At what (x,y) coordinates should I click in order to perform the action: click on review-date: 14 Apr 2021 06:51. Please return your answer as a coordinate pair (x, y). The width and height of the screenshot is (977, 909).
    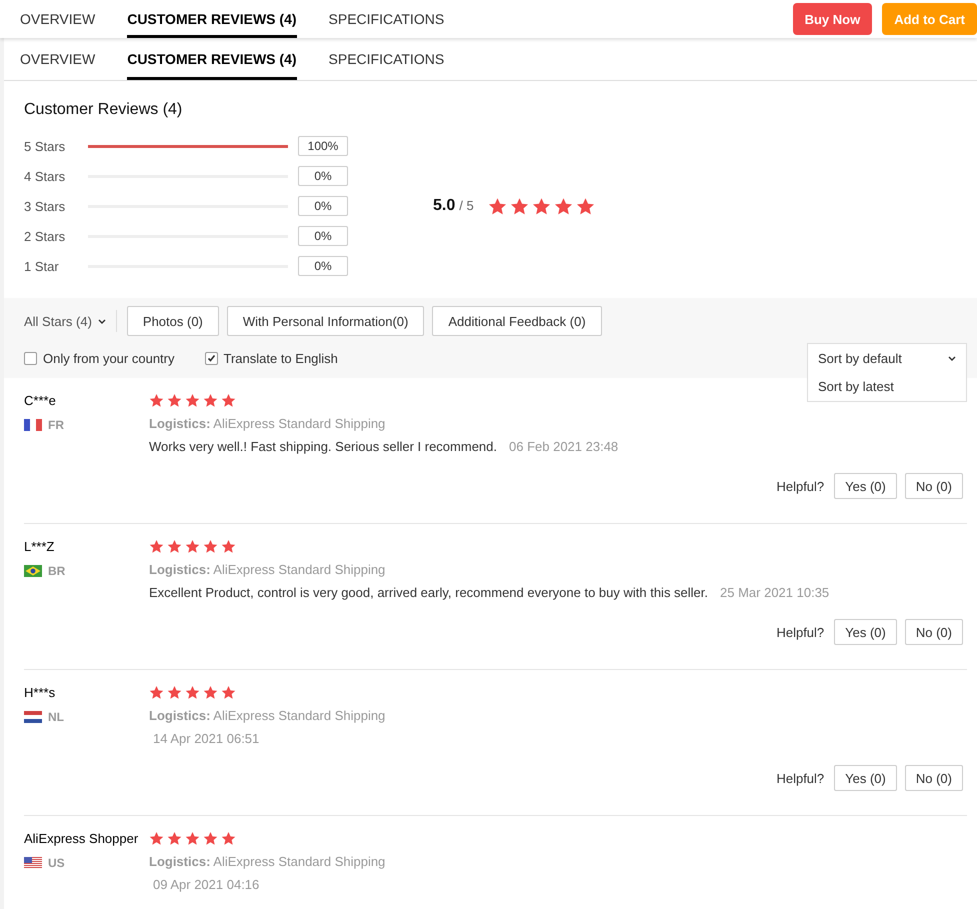
    Looking at the image, I should click on (206, 738).